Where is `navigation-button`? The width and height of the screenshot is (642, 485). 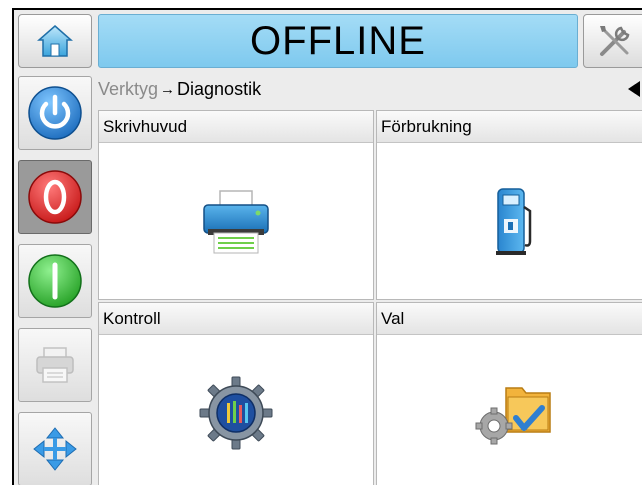
navigation-button is located at coordinates (55, 448).